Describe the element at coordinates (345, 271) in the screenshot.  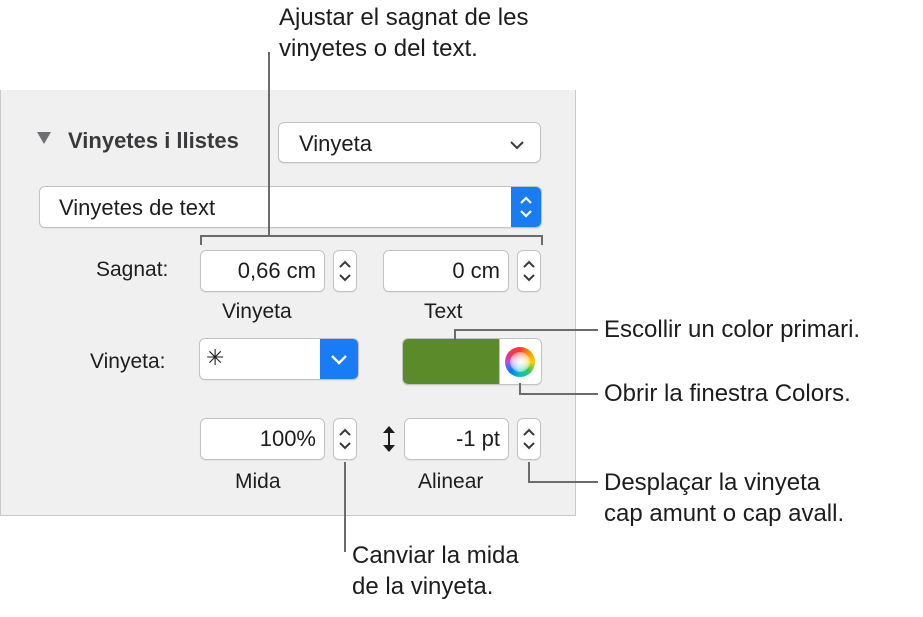
I see `bullet-indent-stepper` at that location.